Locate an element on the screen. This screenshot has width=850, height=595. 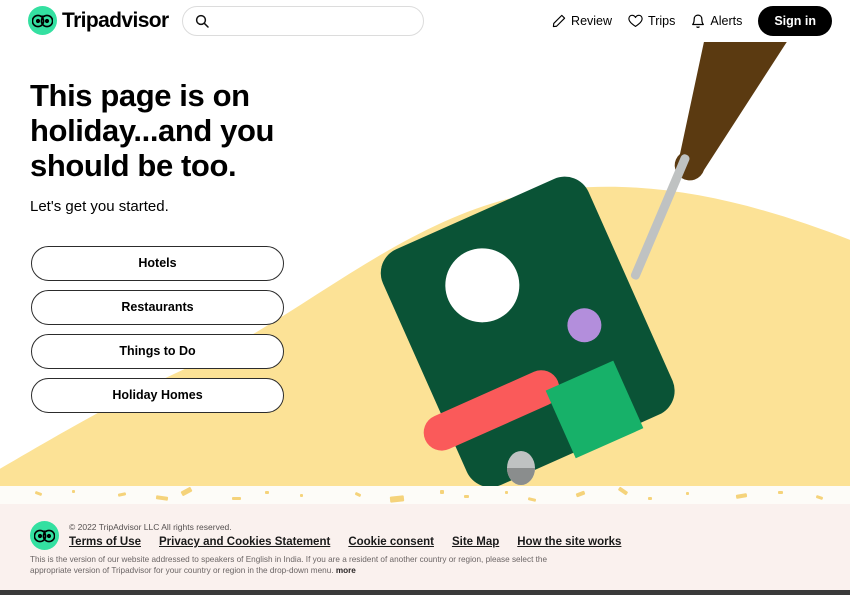
footer-owl-logo-icon is located at coordinates (44, 535).